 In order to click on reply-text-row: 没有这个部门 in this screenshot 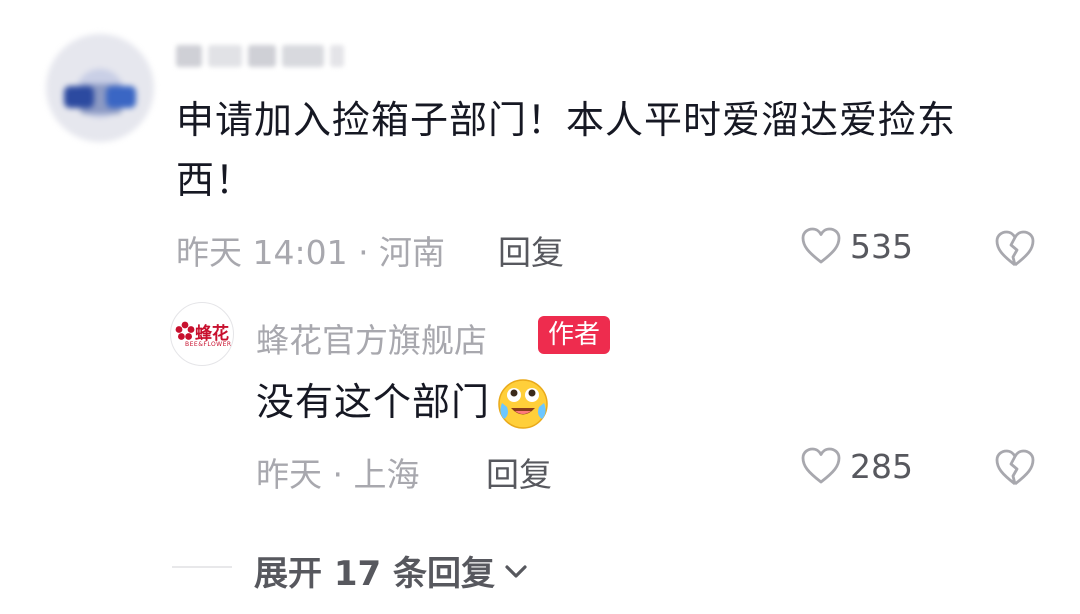, I will do `click(404, 402)`.